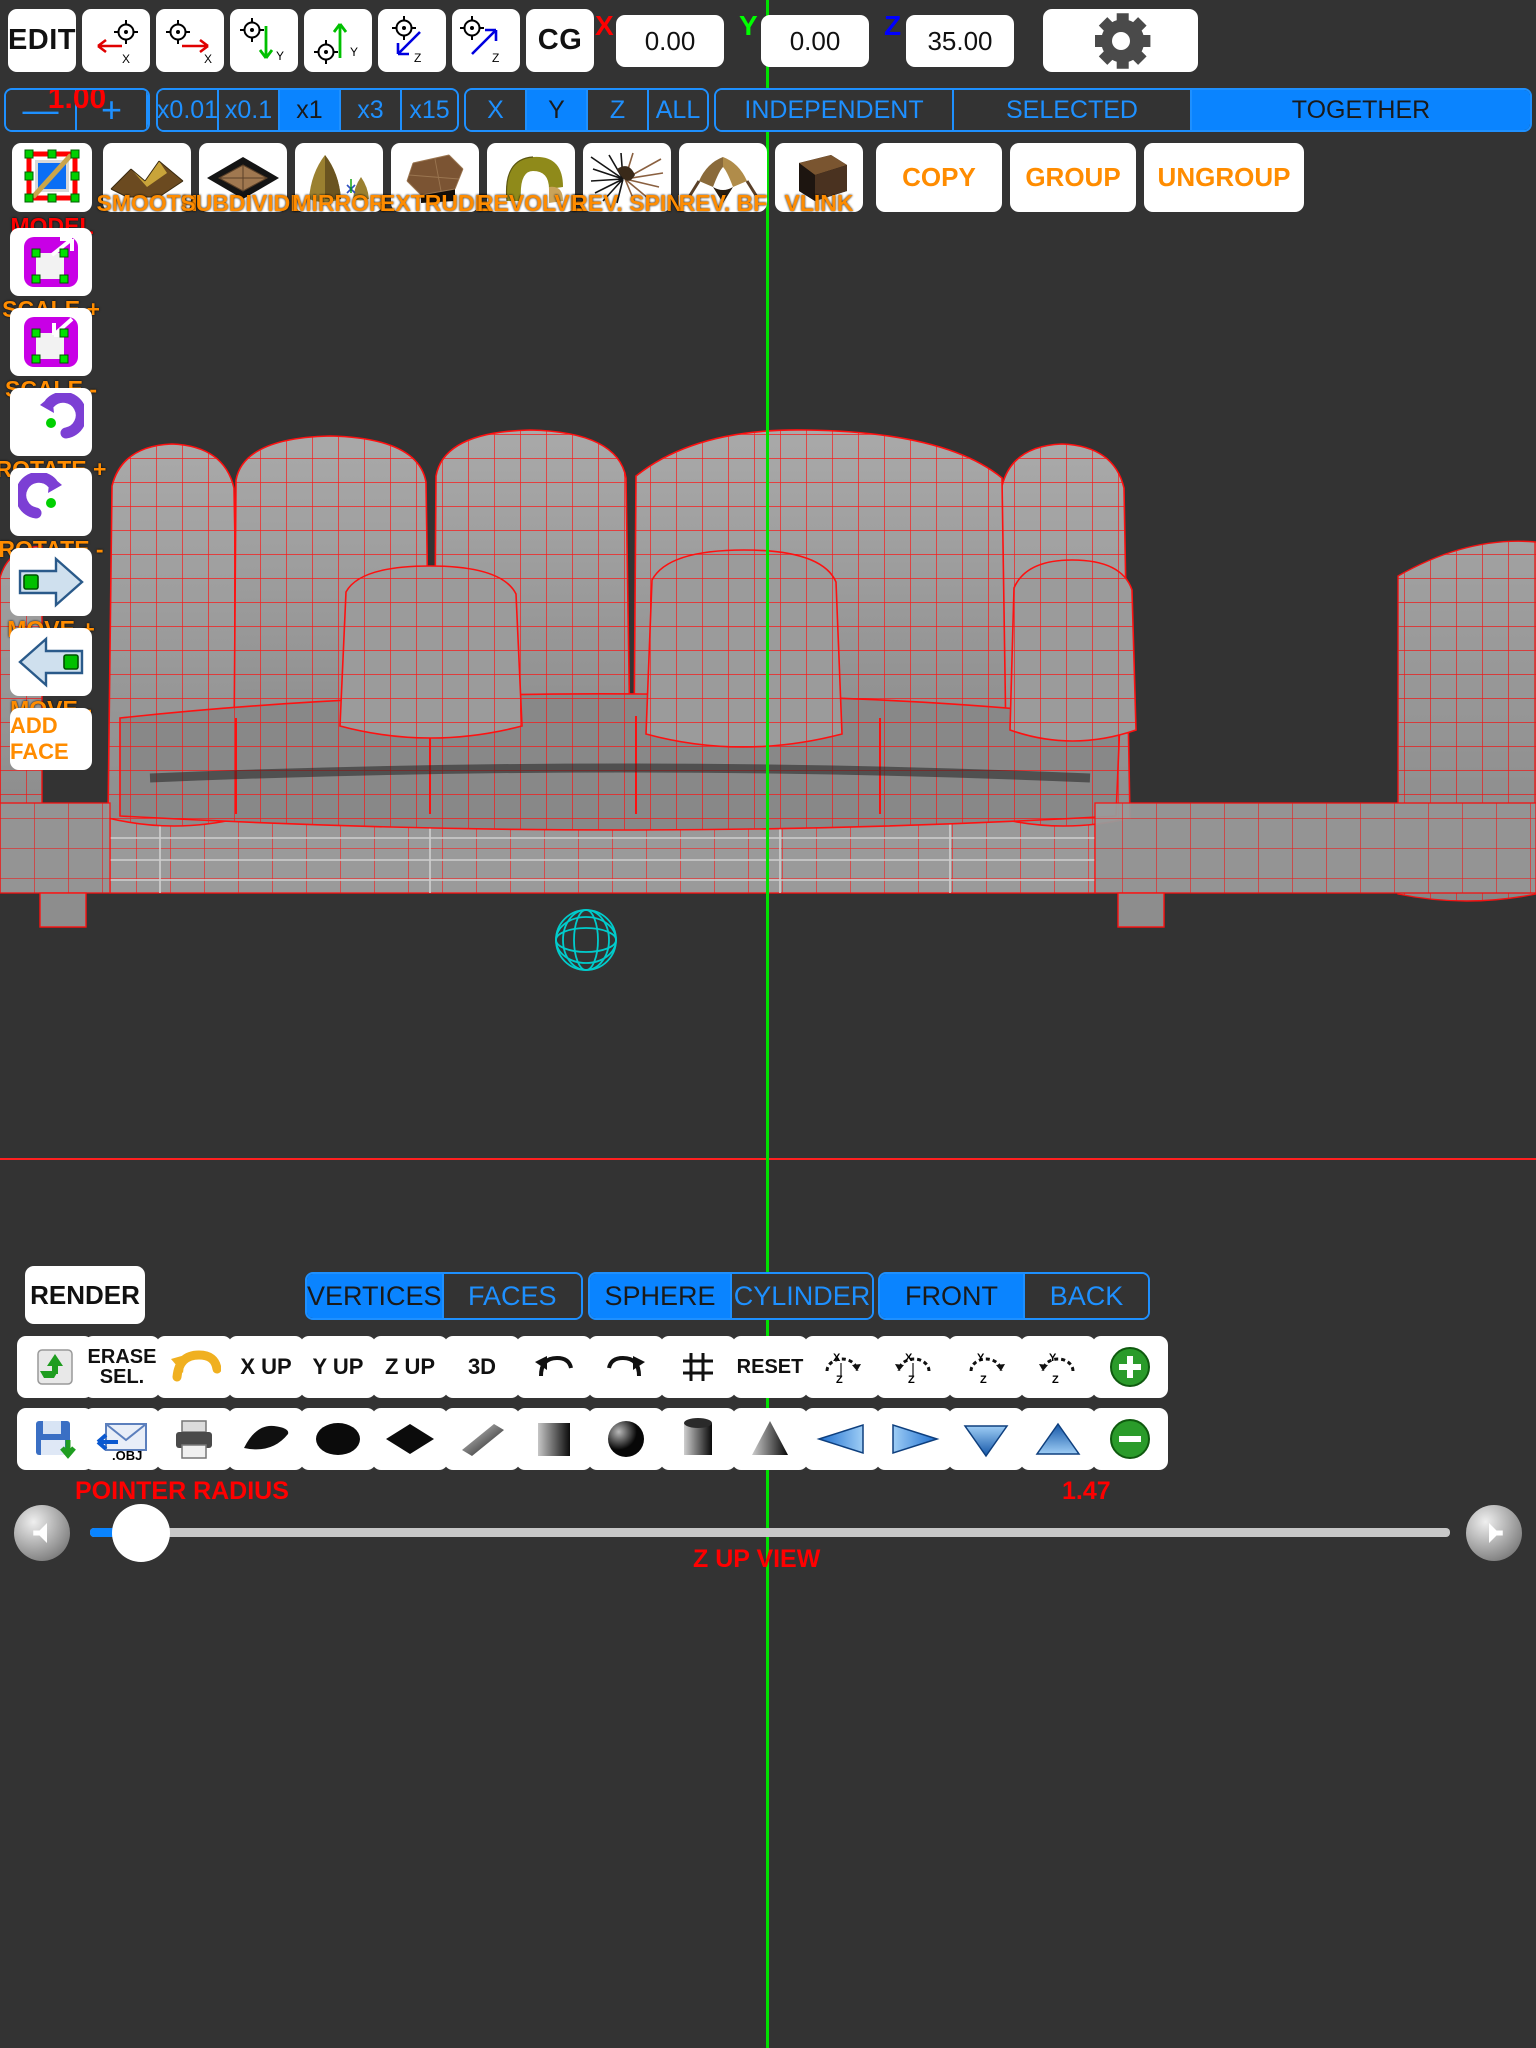  Describe the element at coordinates (512, 1296) in the screenshot. I see `faces-tab: FACES` at that location.